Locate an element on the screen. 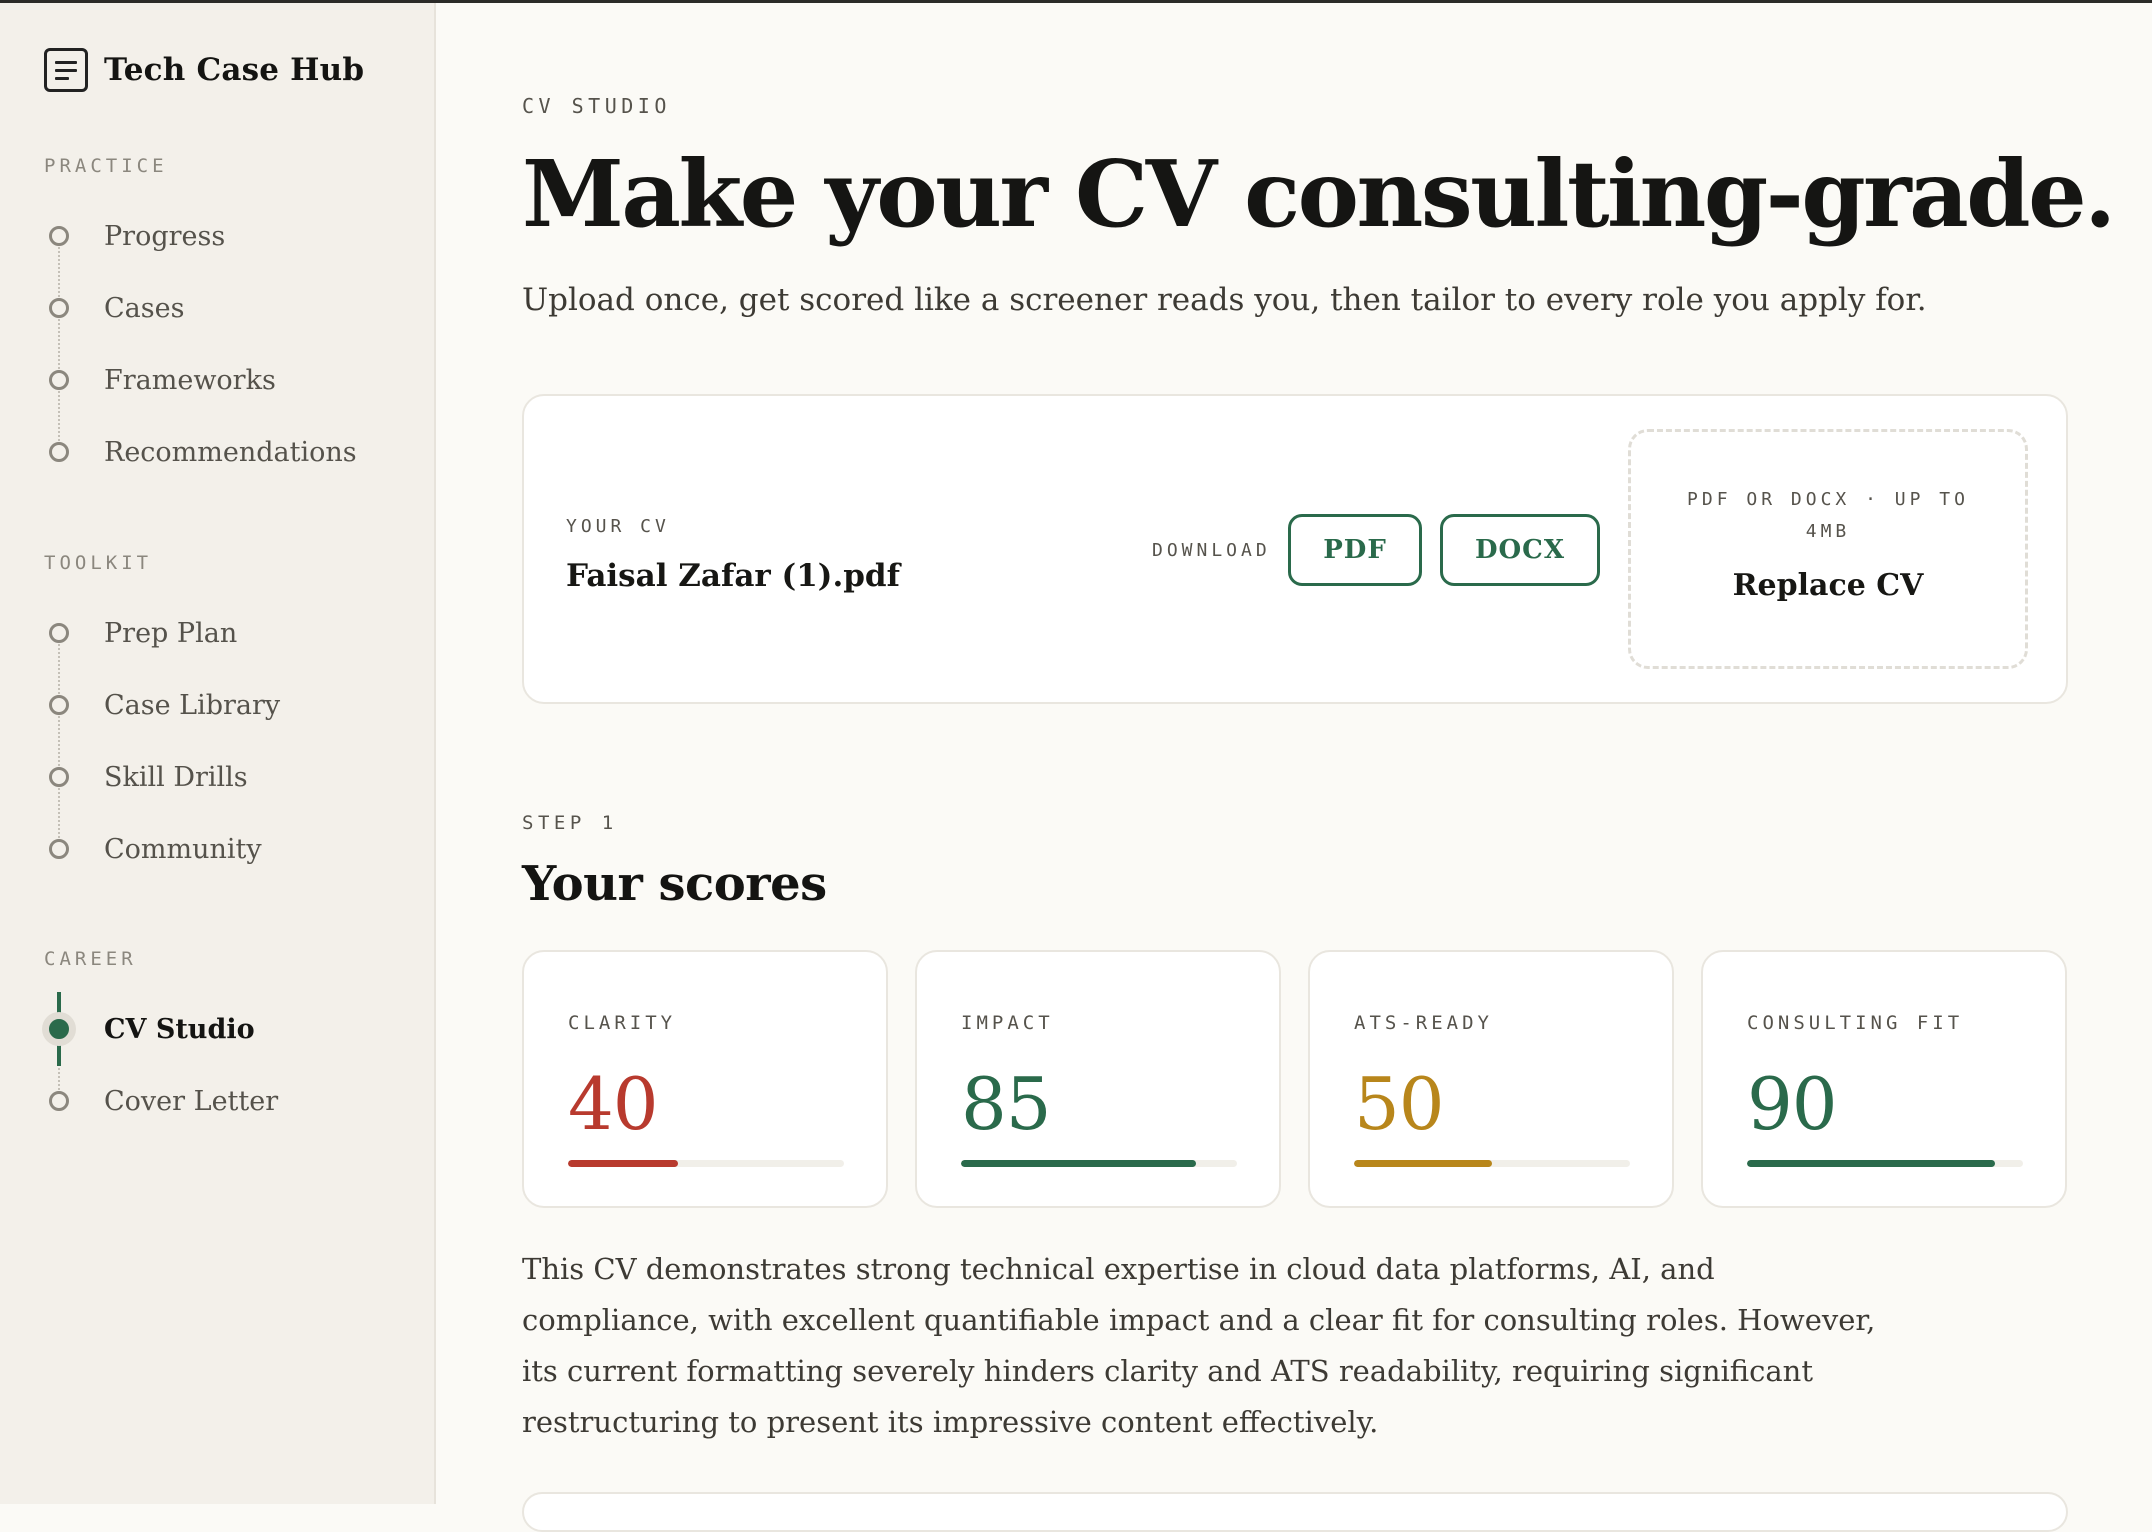 Image resolution: width=2152 pixels, height=1532 pixels. sidebar-item-recommendations: Recommendations is located at coordinates (218, 452).